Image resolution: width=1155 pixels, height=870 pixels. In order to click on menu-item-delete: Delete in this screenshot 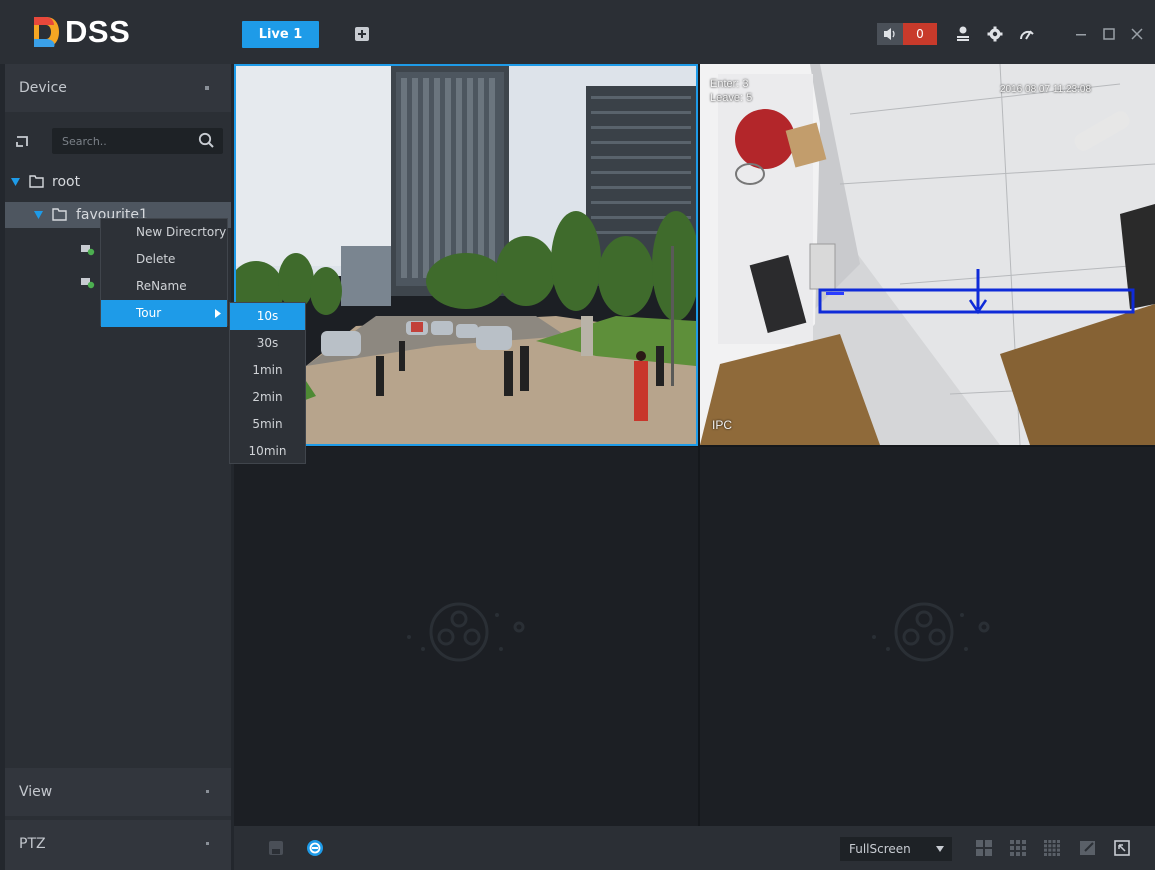, I will do `click(164, 259)`.